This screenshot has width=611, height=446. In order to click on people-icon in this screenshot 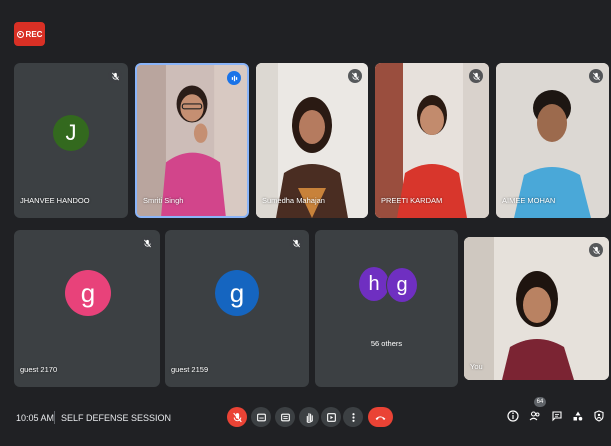, I will do `click(534, 416)`.